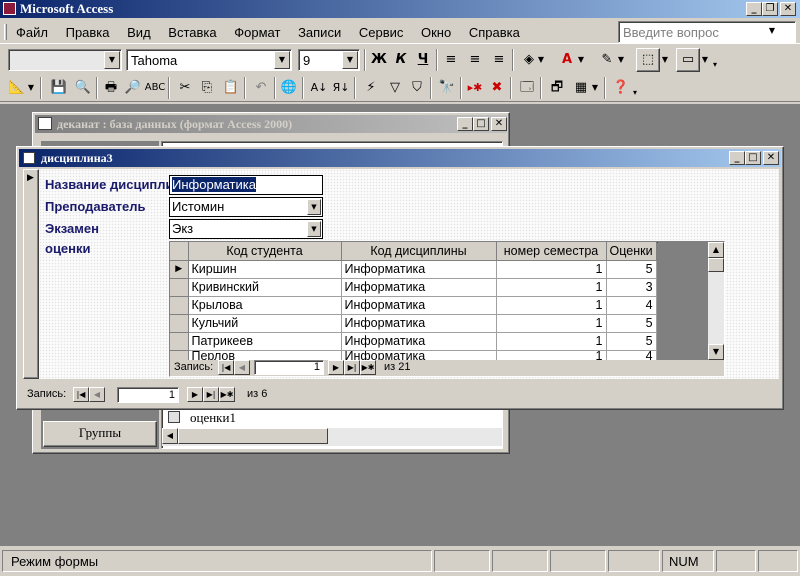  What do you see at coordinates (413, 269) in the screenshot?
I see `table-row: ▶ Киршин Информатика 1 5` at bounding box center [413, 269].